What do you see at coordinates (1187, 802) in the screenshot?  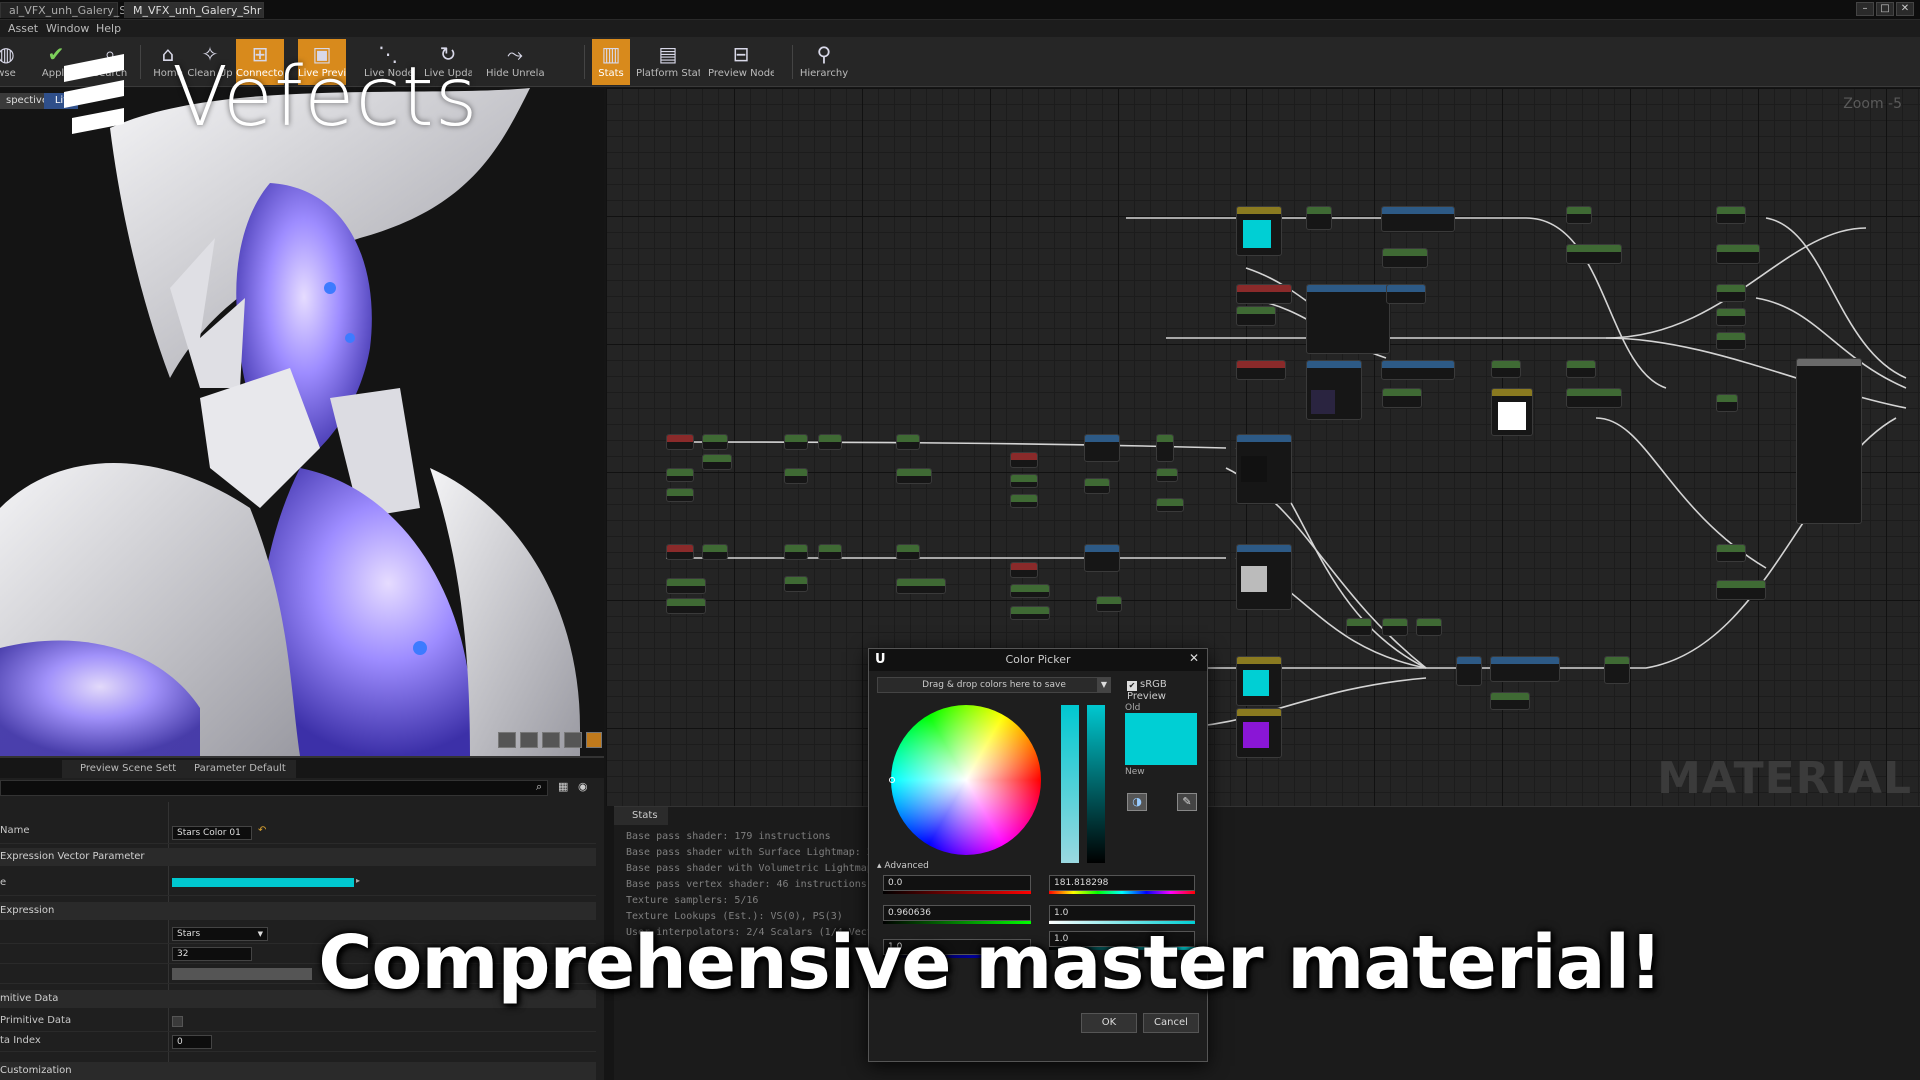 I see `eyedropper-icon: ✎` at bounding box center [1187, 802].